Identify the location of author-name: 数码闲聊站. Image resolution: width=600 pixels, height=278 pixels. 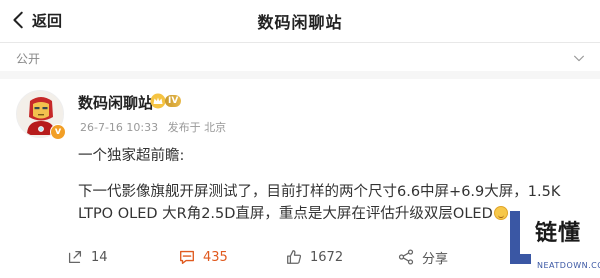
(115, 102).